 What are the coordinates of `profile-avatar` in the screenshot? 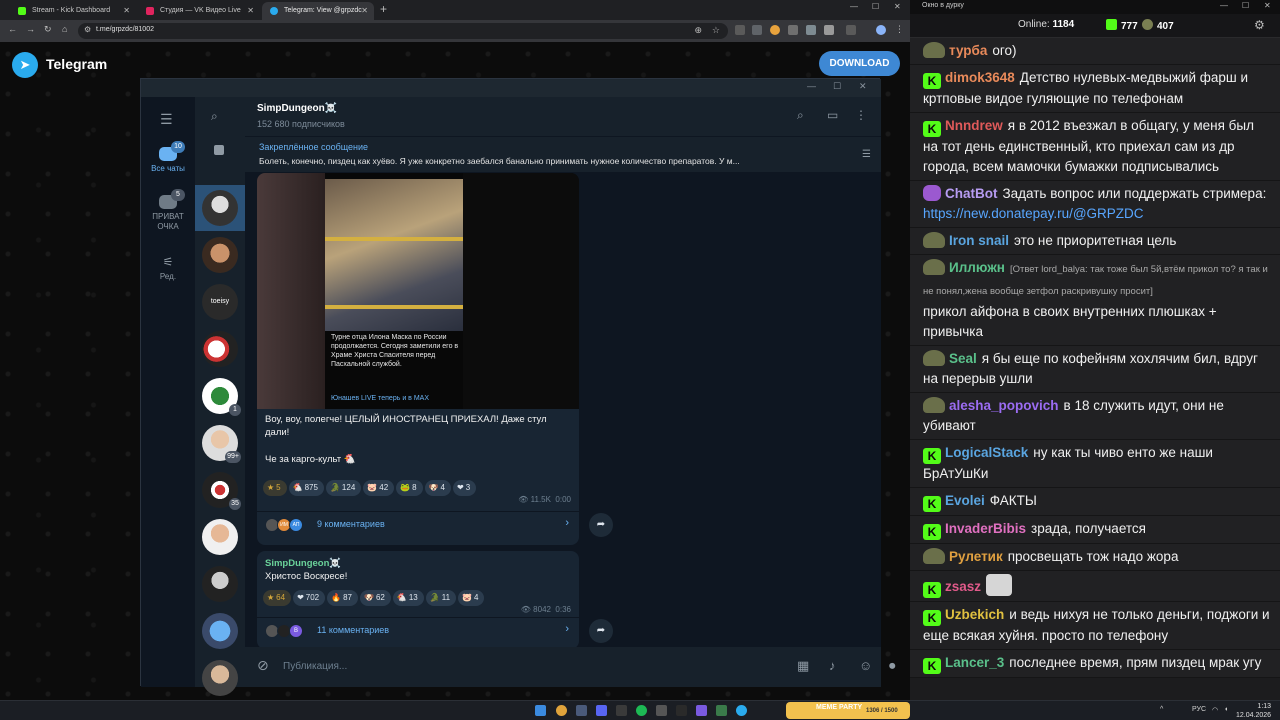 It's located at (881, 30).